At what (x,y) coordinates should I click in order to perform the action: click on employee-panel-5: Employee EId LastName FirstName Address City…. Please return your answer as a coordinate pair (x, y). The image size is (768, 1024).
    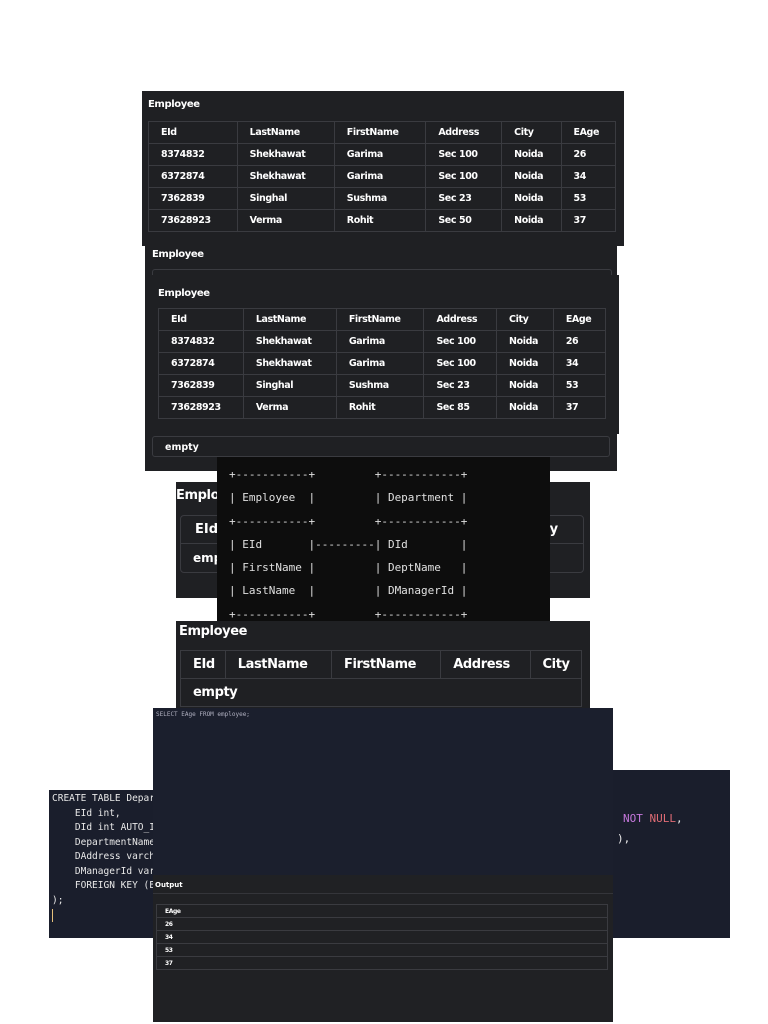
    Looking at the image, I should click on (383, 664).